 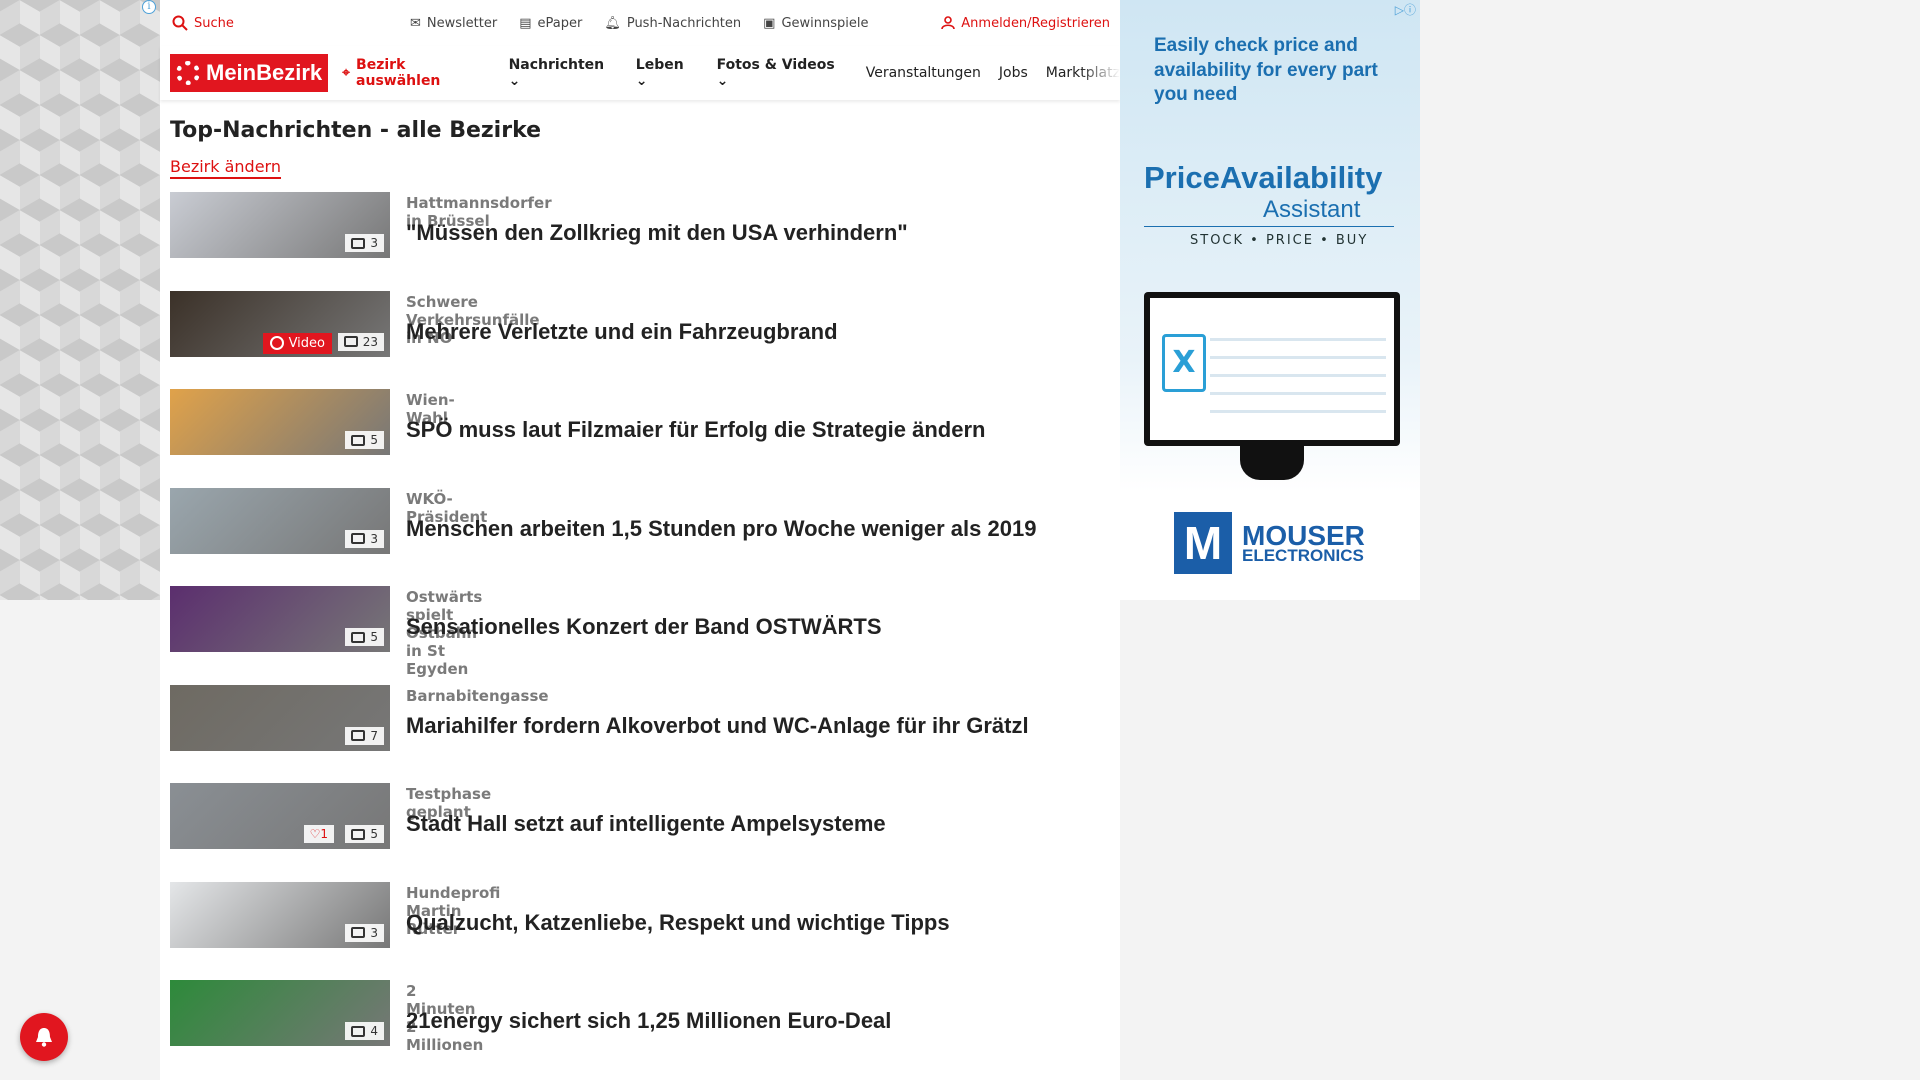 What do you see at coordinates (782, 73) in the screenshot?
I see `nav-fotos-videos: Fotos & Videos ⌄` at bounding box center [782, 73].